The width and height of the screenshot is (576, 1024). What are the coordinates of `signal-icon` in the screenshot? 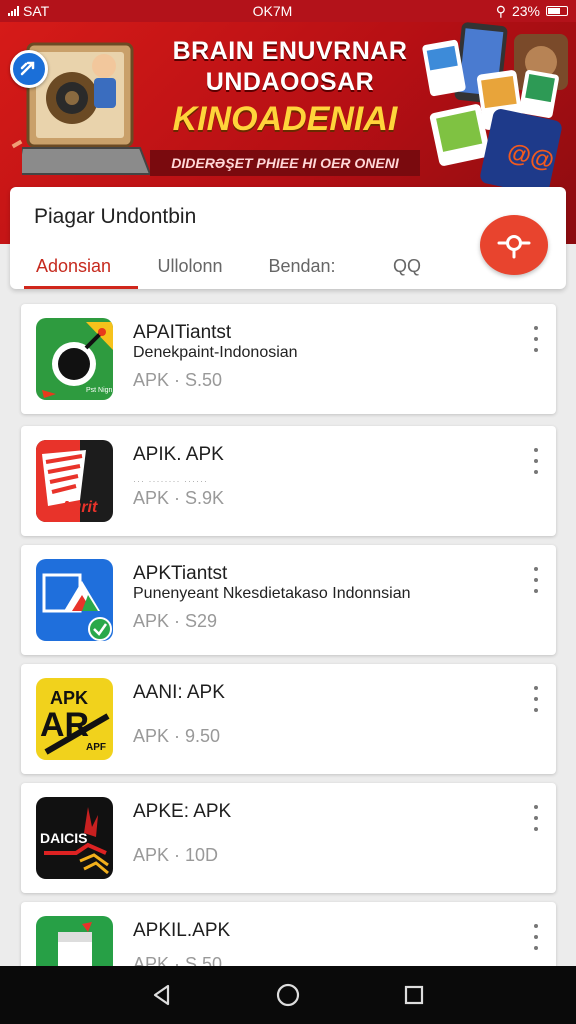 It's located at (13, 11).